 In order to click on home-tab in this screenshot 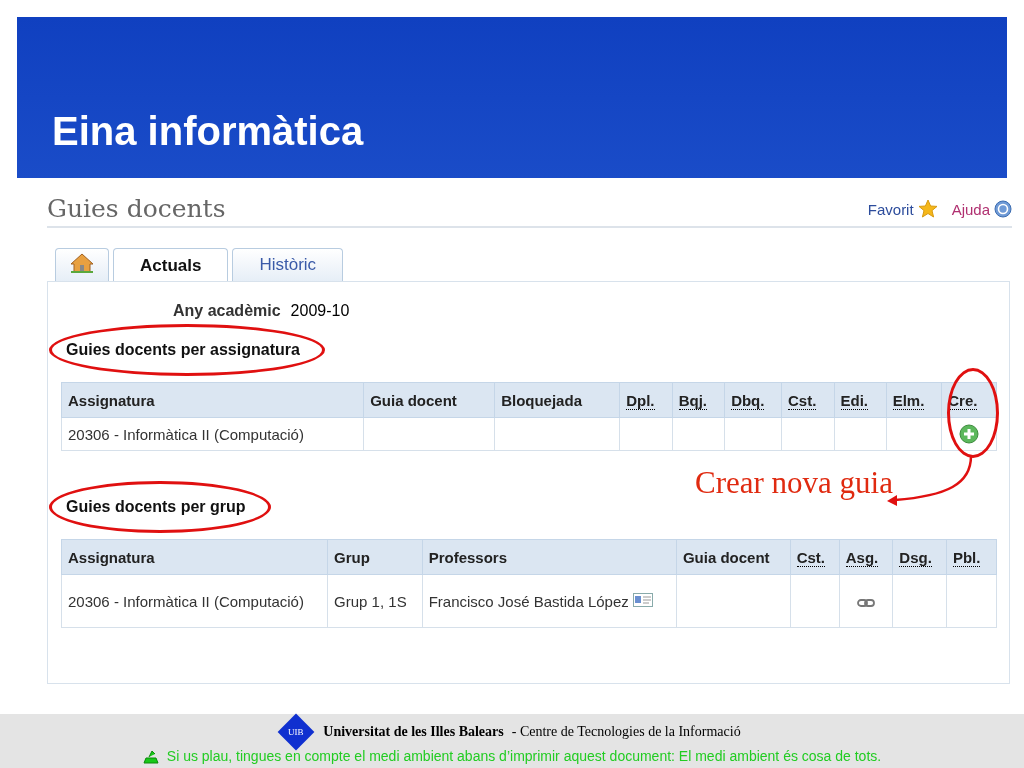, I will do `click(82, 264)`.